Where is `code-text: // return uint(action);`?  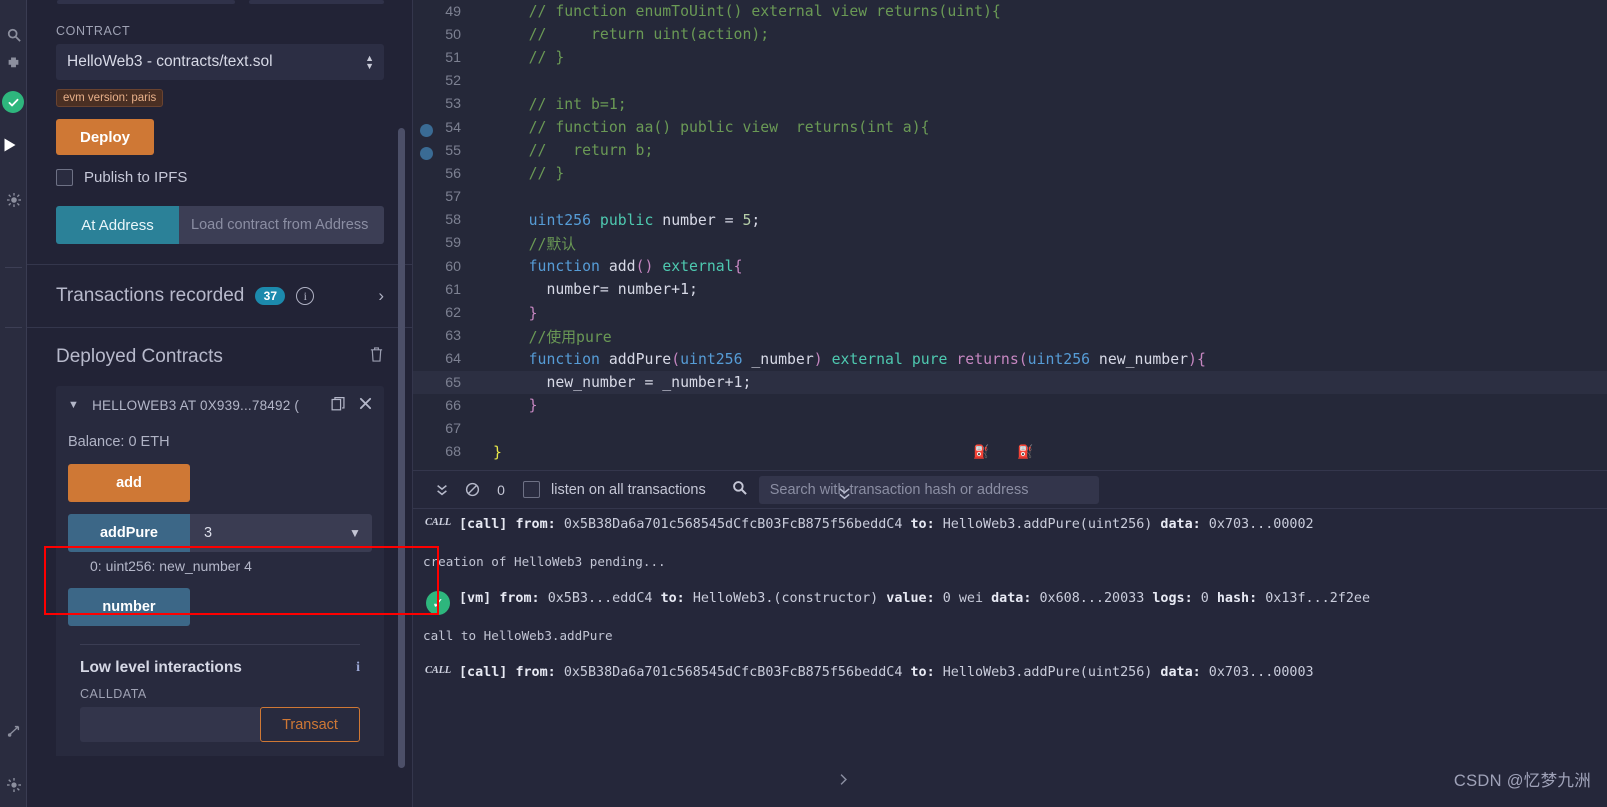 code-text: // return uint(action); is located at coordinates (649, 35).